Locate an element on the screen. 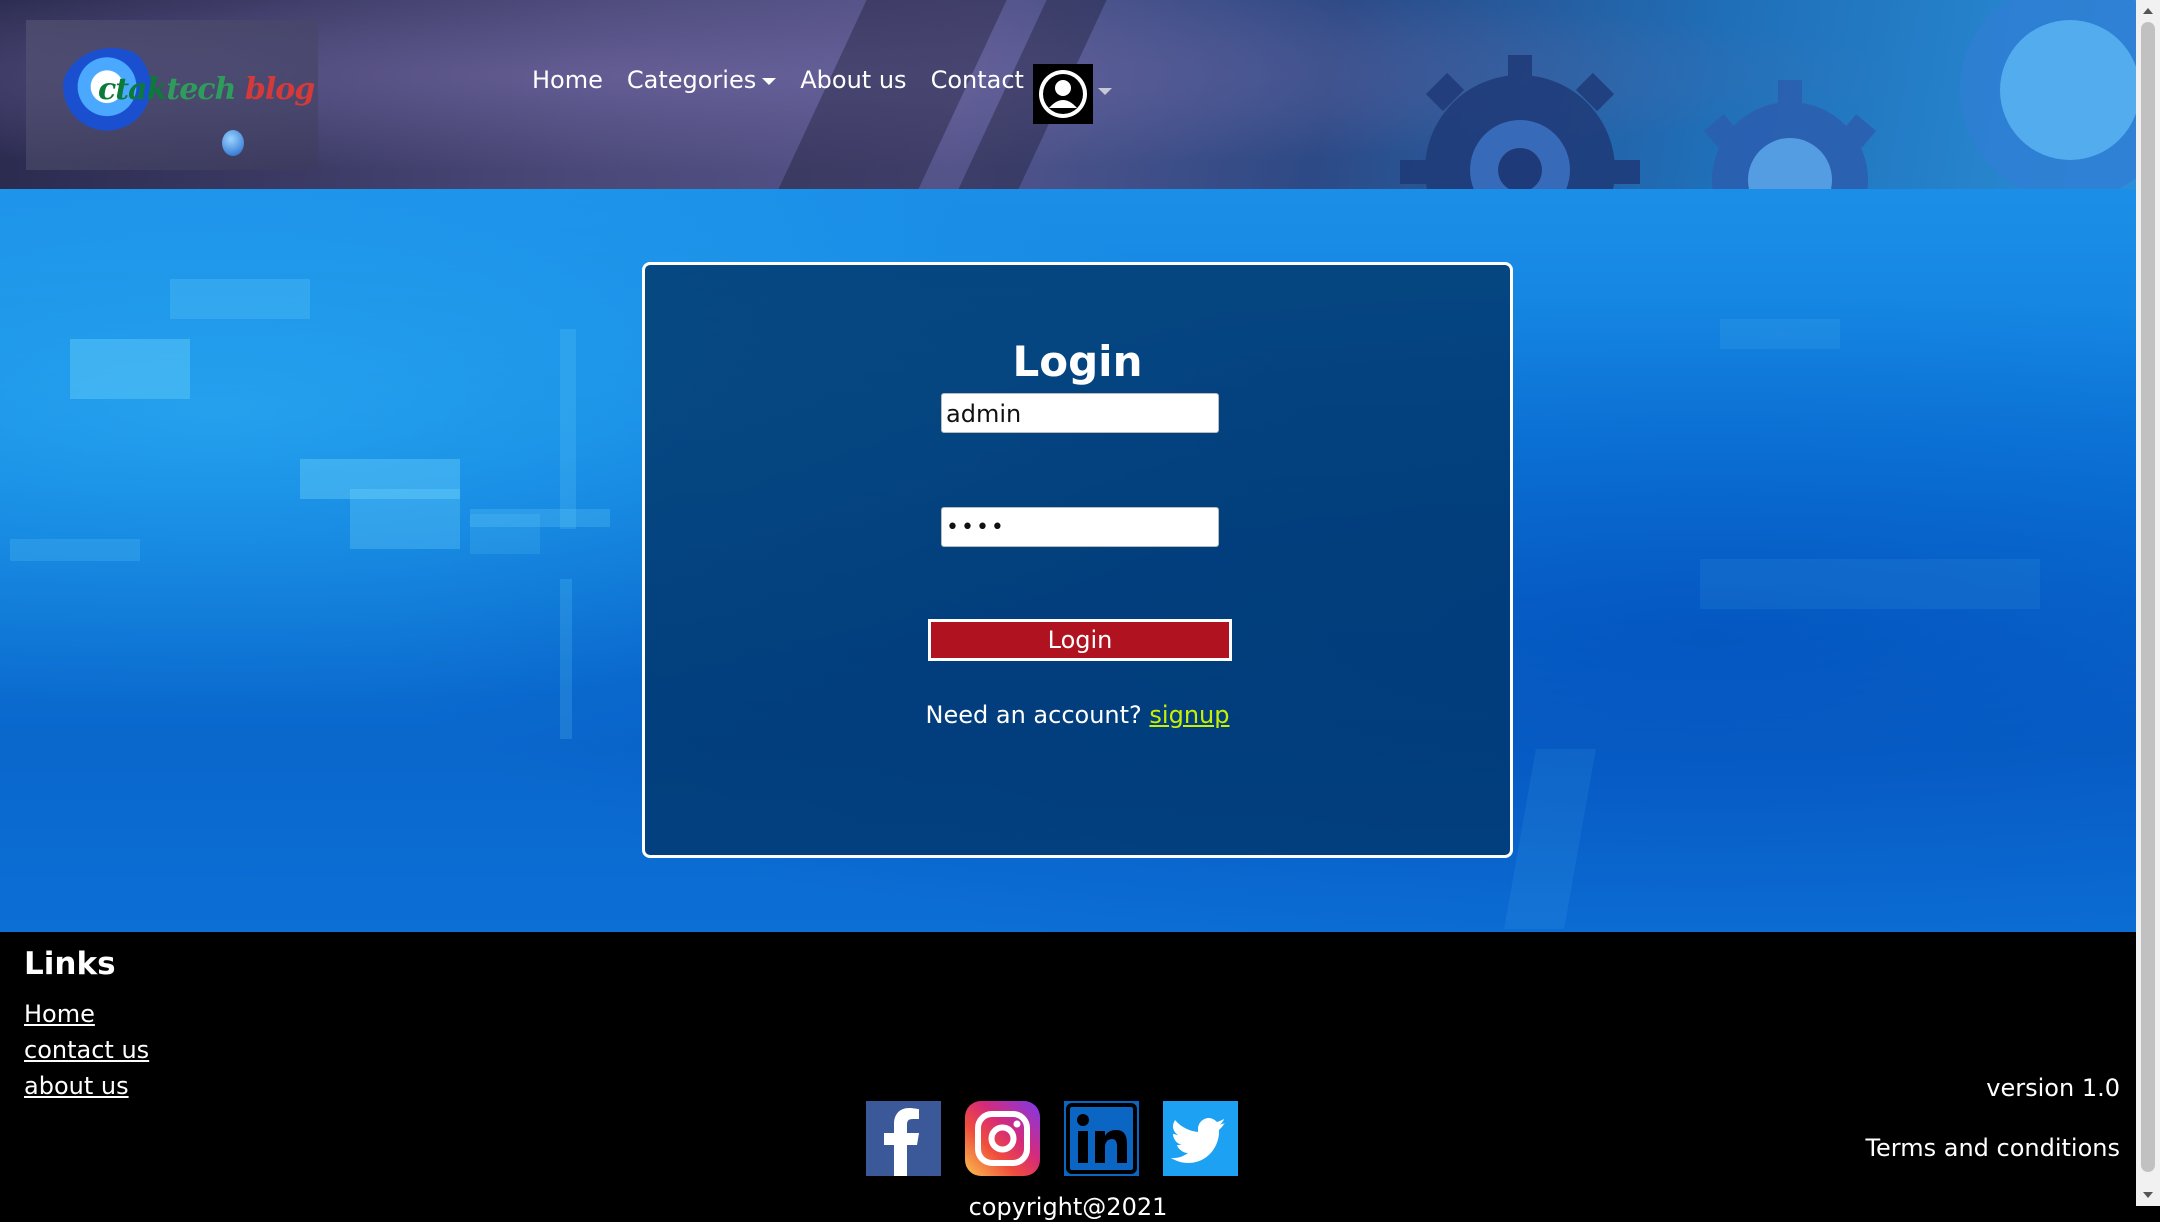  nav-categories: Categories is located at coordinates (701, 80).